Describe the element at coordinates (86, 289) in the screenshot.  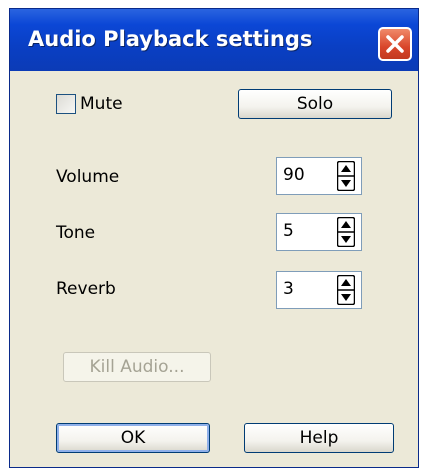
I see `reverb-label: Reverb` at that location.